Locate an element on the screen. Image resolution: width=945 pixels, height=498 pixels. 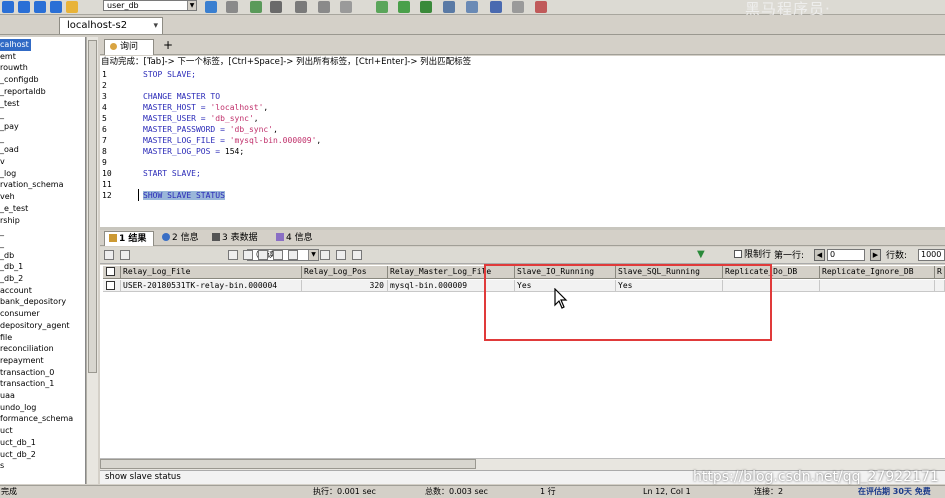
horizontal-scrollbar-thumb is located at coordinates (288, 464).